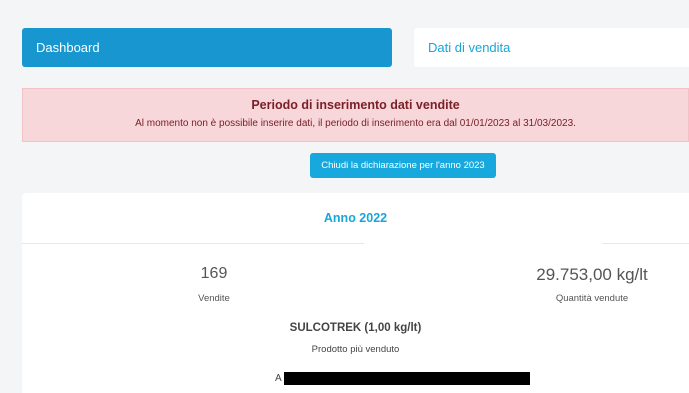 The width and height of the screenshot is (689, 393). What do you see at coordinates (407, 378) in the screenshot?
I see `redaction-bar` at bounding box center [407, 378].